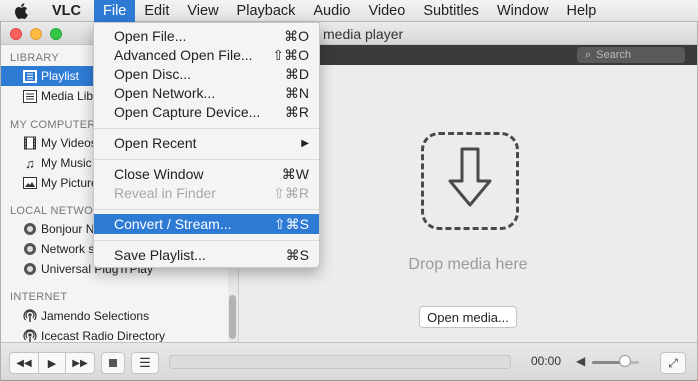  I want to click on menu-item-label: Close Window, so click(159, 174).